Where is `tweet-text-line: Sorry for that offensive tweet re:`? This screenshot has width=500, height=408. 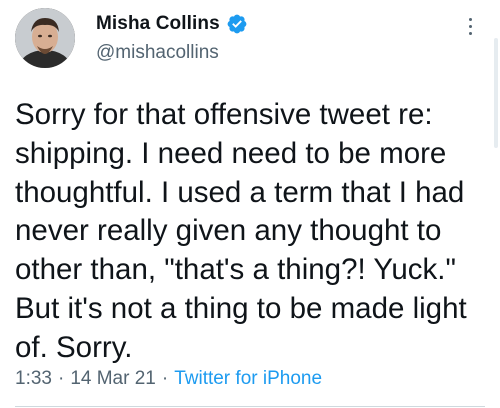
tweet-text-line: Sorry for that offensive tweet re: is located at coordinates (224, 114).